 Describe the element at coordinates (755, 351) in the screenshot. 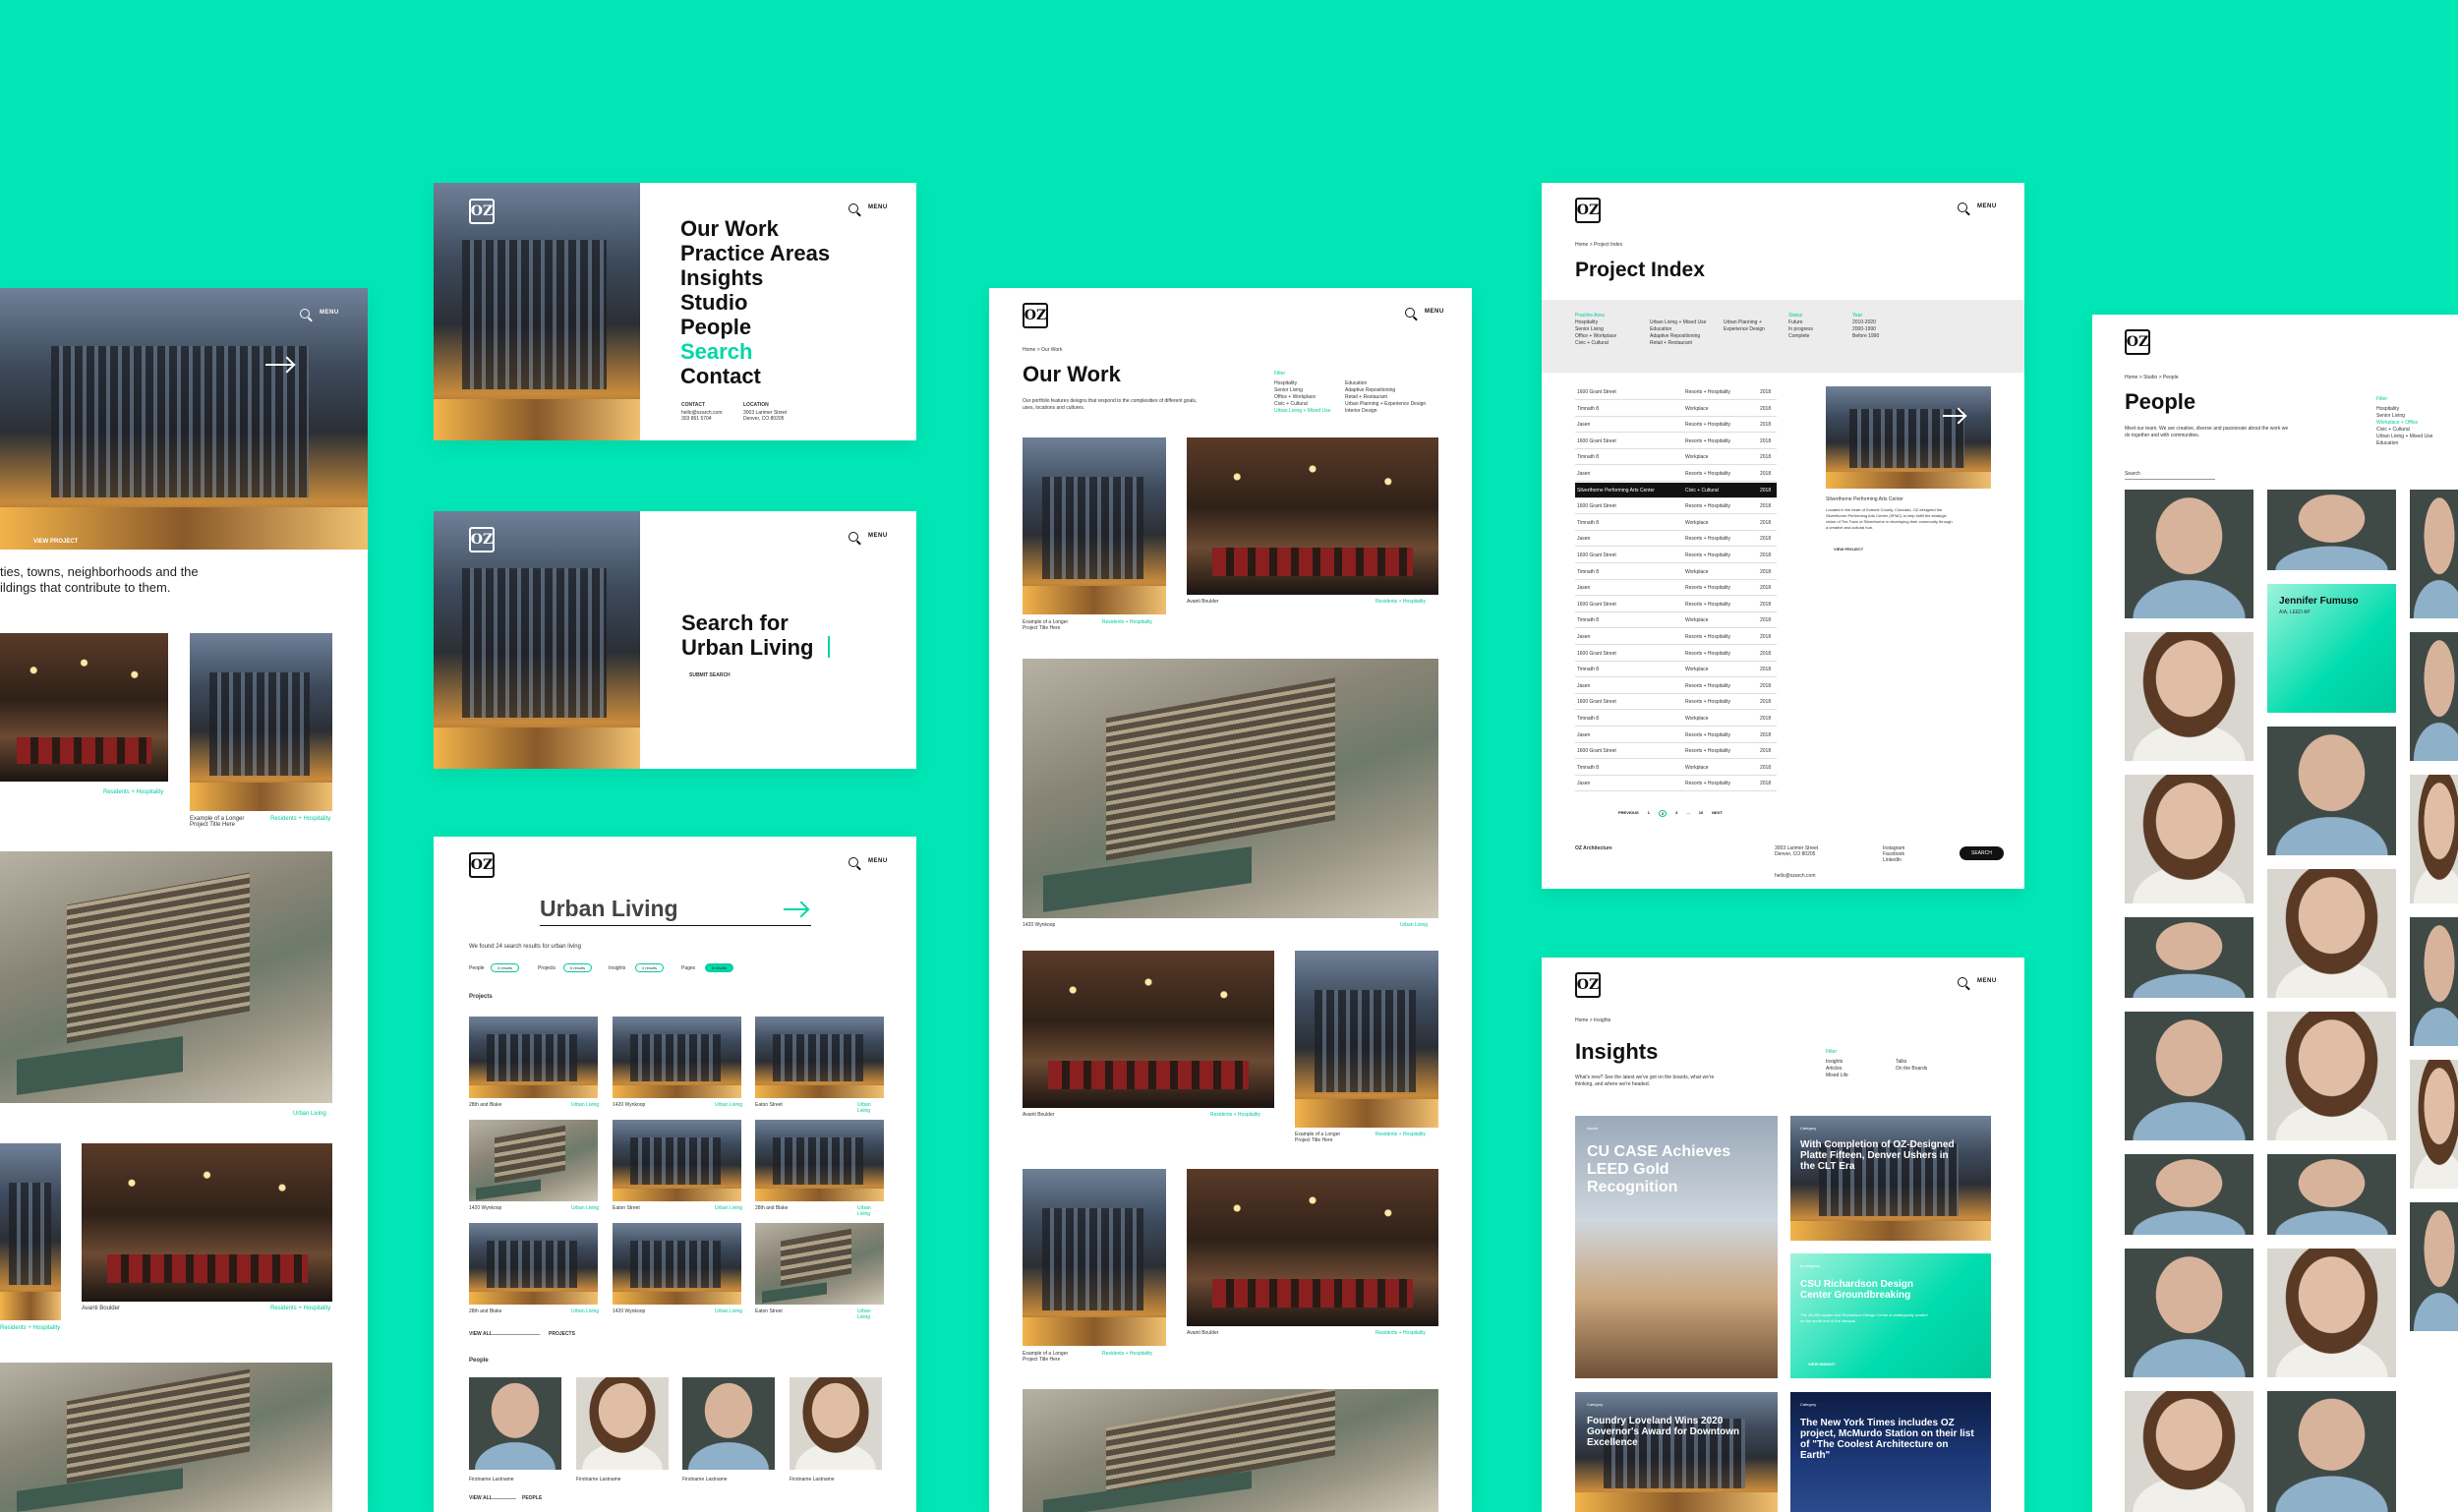

I see `menu-item-search: Search` at that location.